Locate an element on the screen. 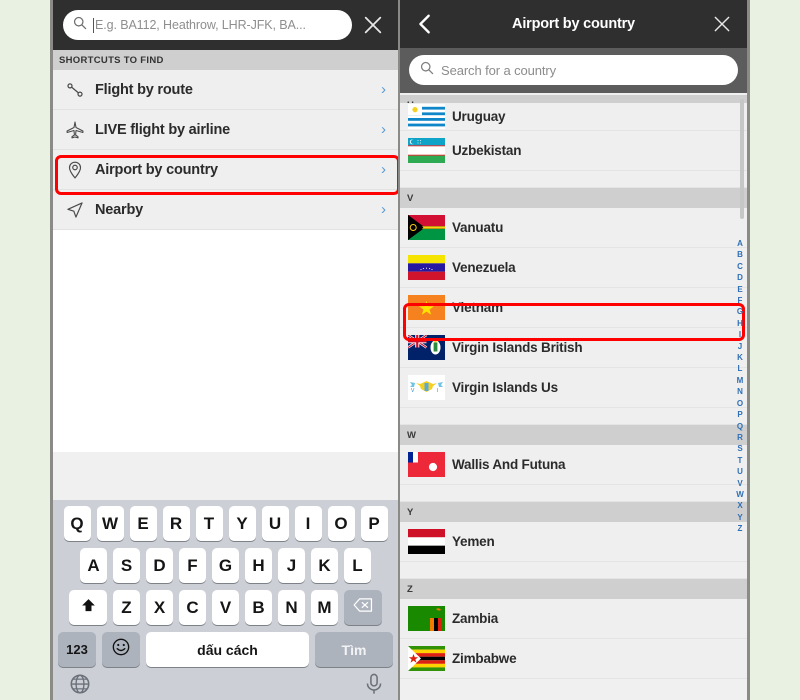 The width and height of the screenshot is (800, 700). list-item: Uruguay is located at coordinates (573, 117).